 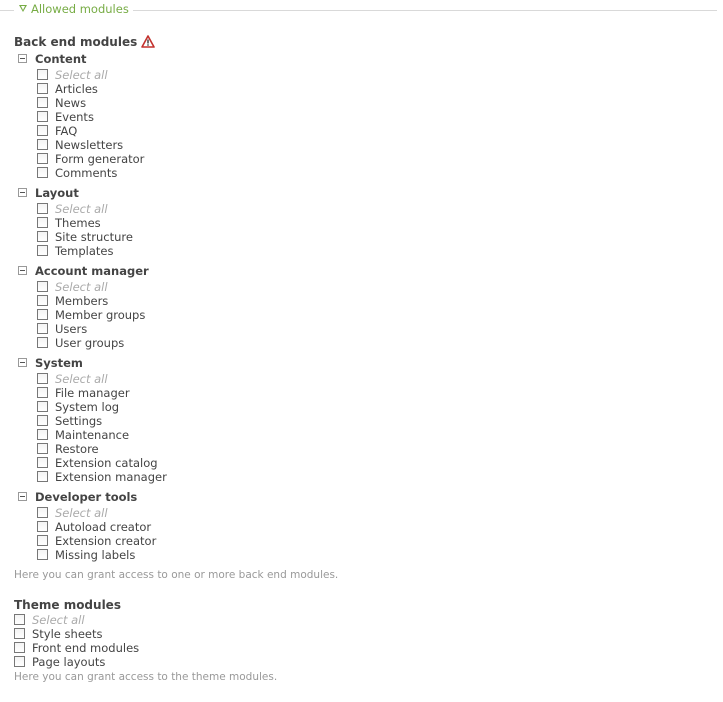 What do you see at coordinates (375, 315) in the screenshot?
I see `module-checkbox-row-member-groups: Member groups` at bounding box center [375, 315].